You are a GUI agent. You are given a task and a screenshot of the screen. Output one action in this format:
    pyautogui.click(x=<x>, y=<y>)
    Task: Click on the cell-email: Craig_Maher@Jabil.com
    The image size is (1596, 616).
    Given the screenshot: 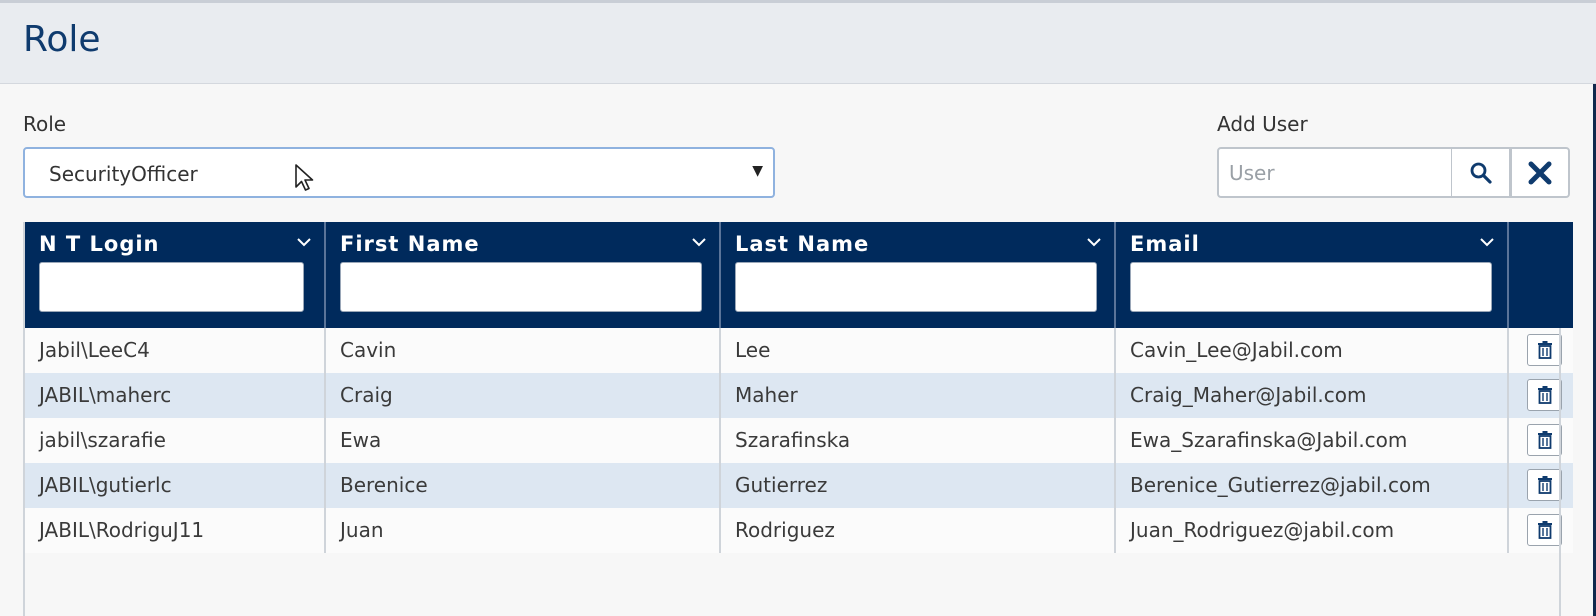 What is the action you would take?
    pyautogui.click(x=1312, y=395)
    